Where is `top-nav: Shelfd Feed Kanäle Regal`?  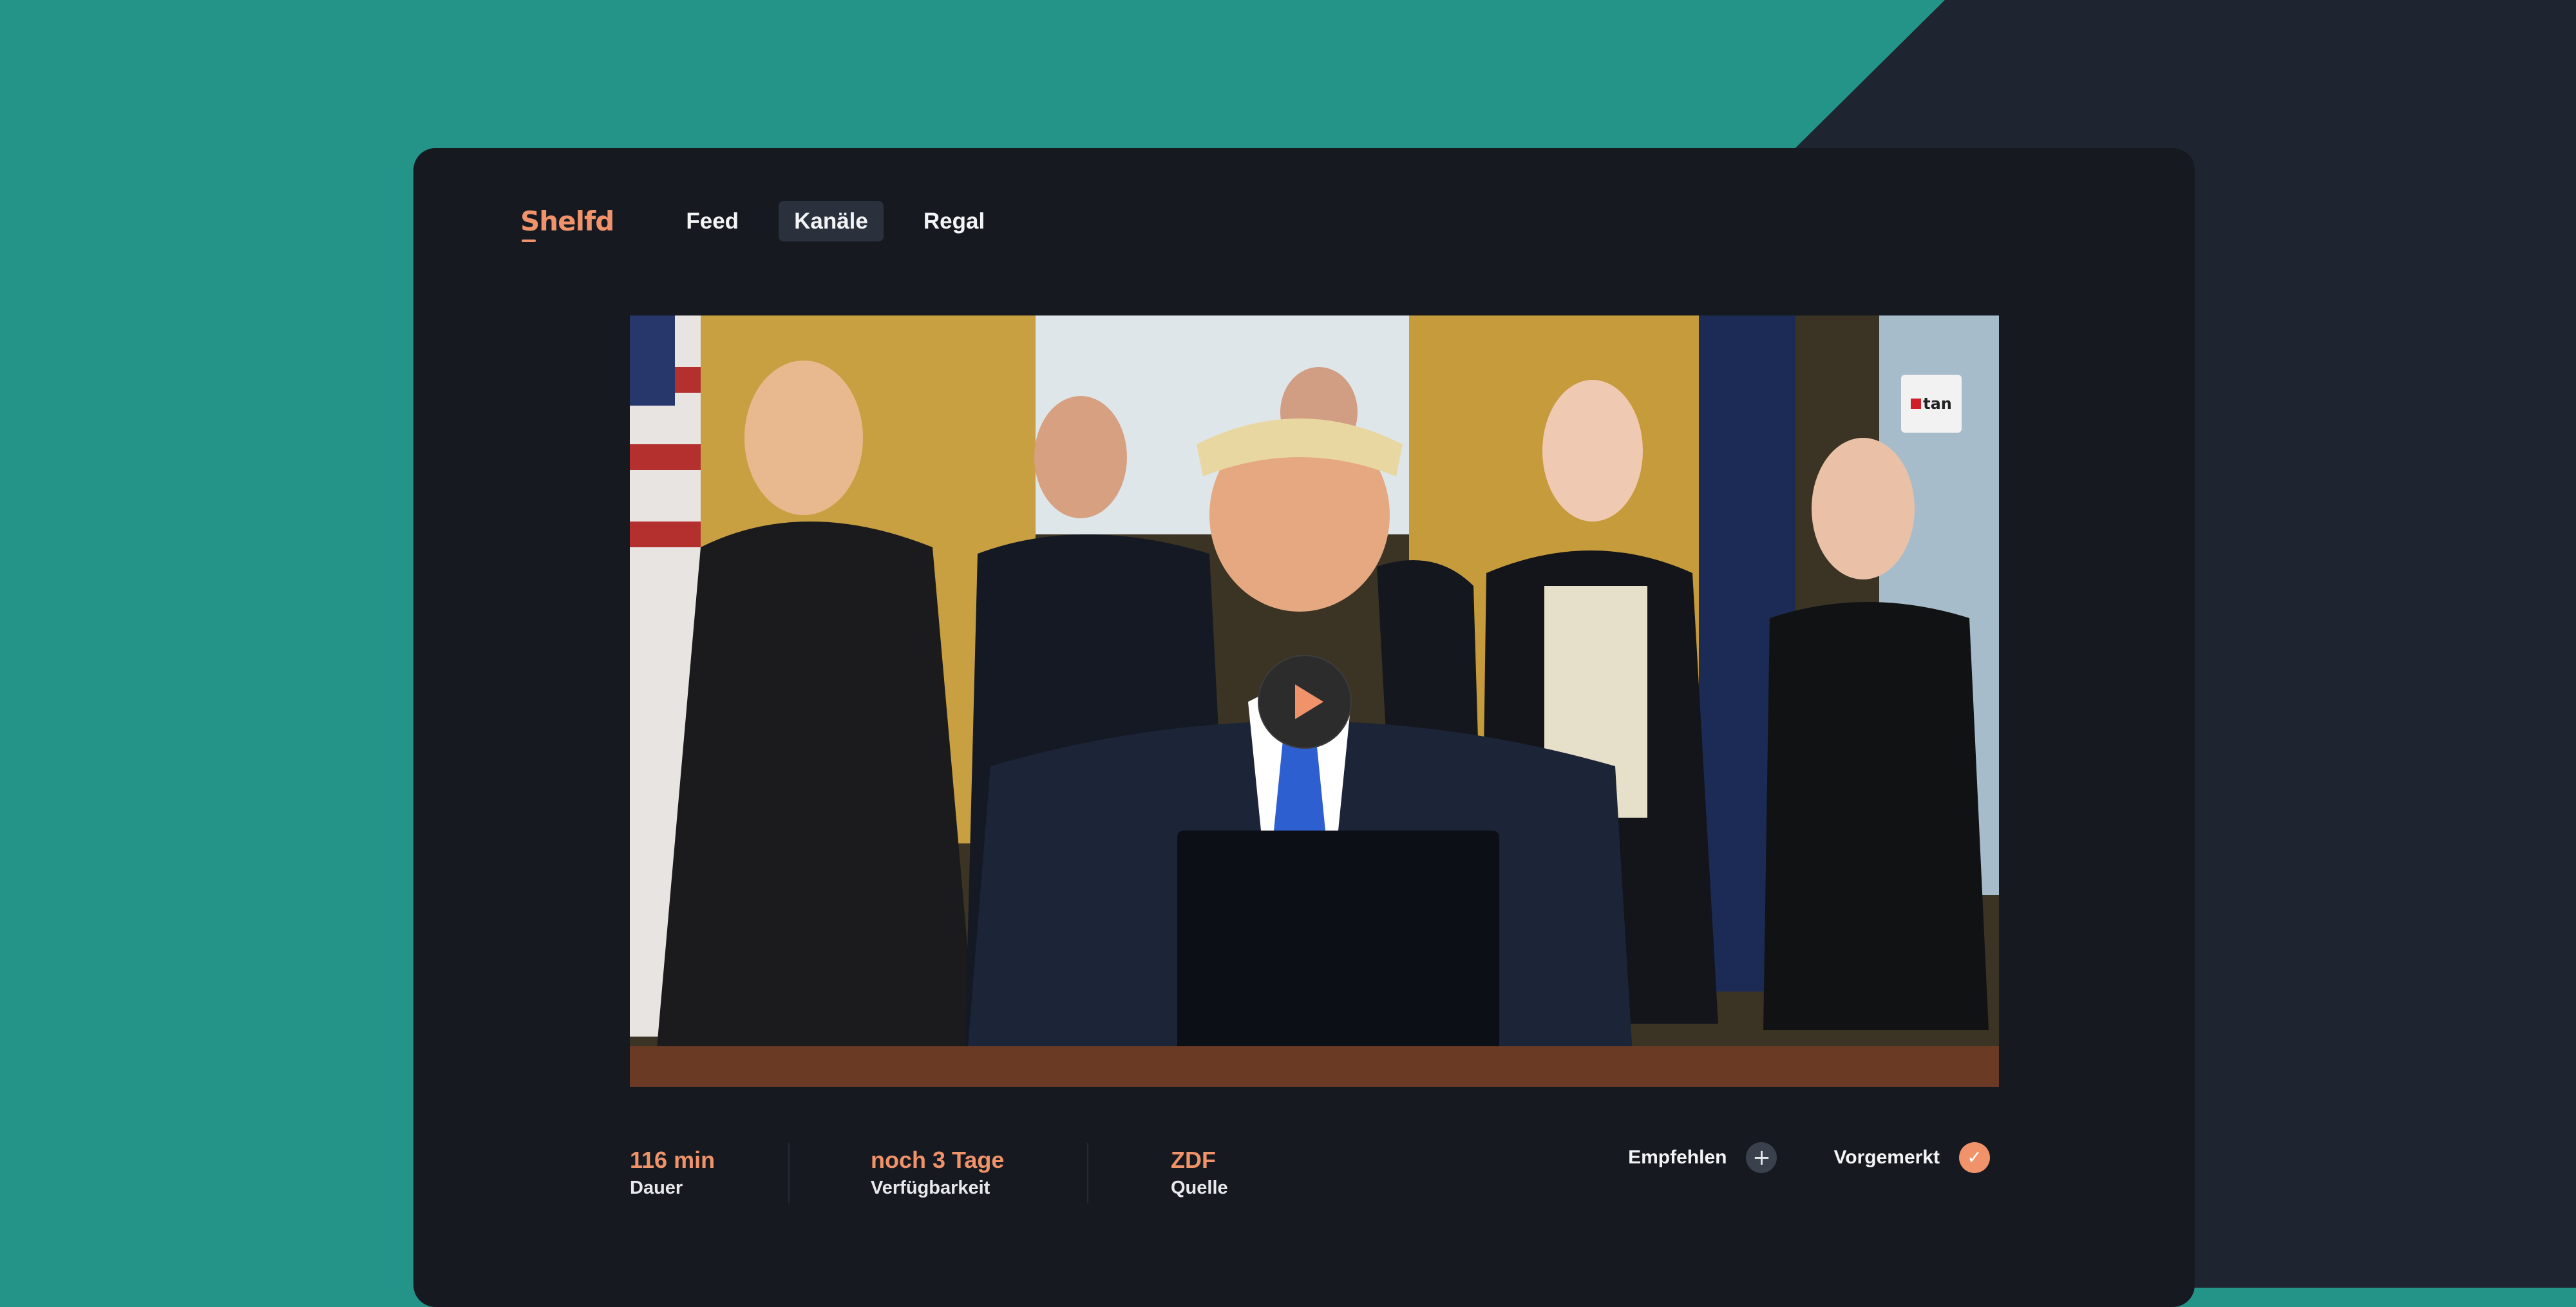
top-nav: Shelfd Feed Kanäle Regal is located at coordinates (773, 220).